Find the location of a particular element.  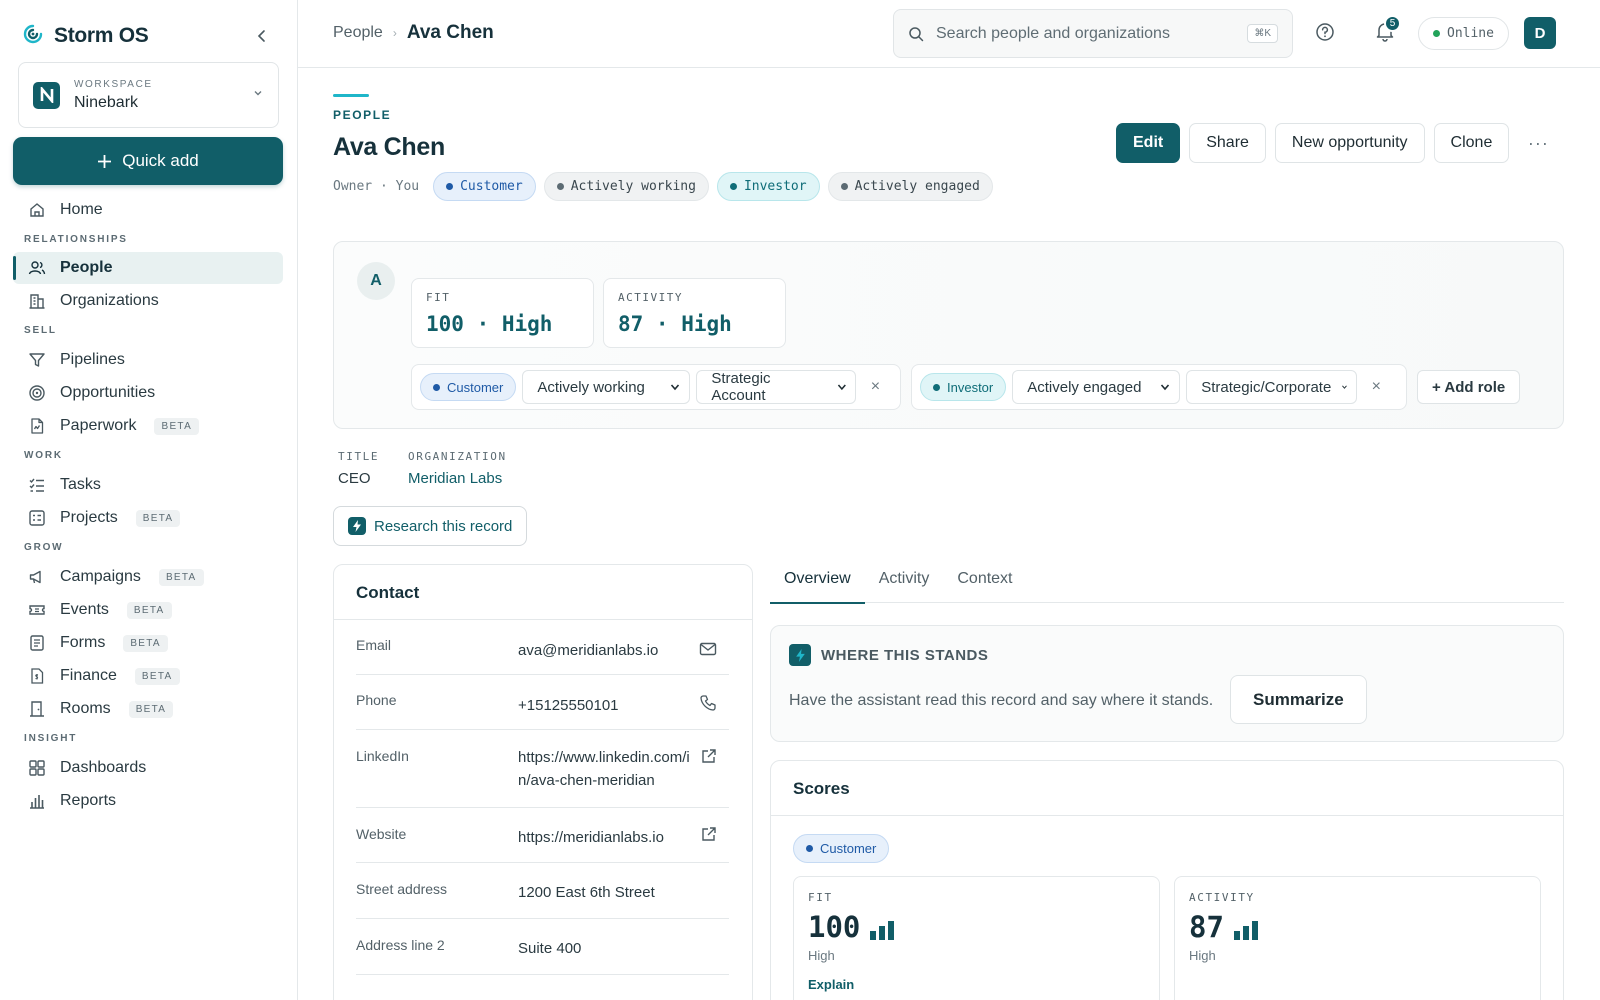

title-field-label: TITLE is located at coordinates (359, 456).